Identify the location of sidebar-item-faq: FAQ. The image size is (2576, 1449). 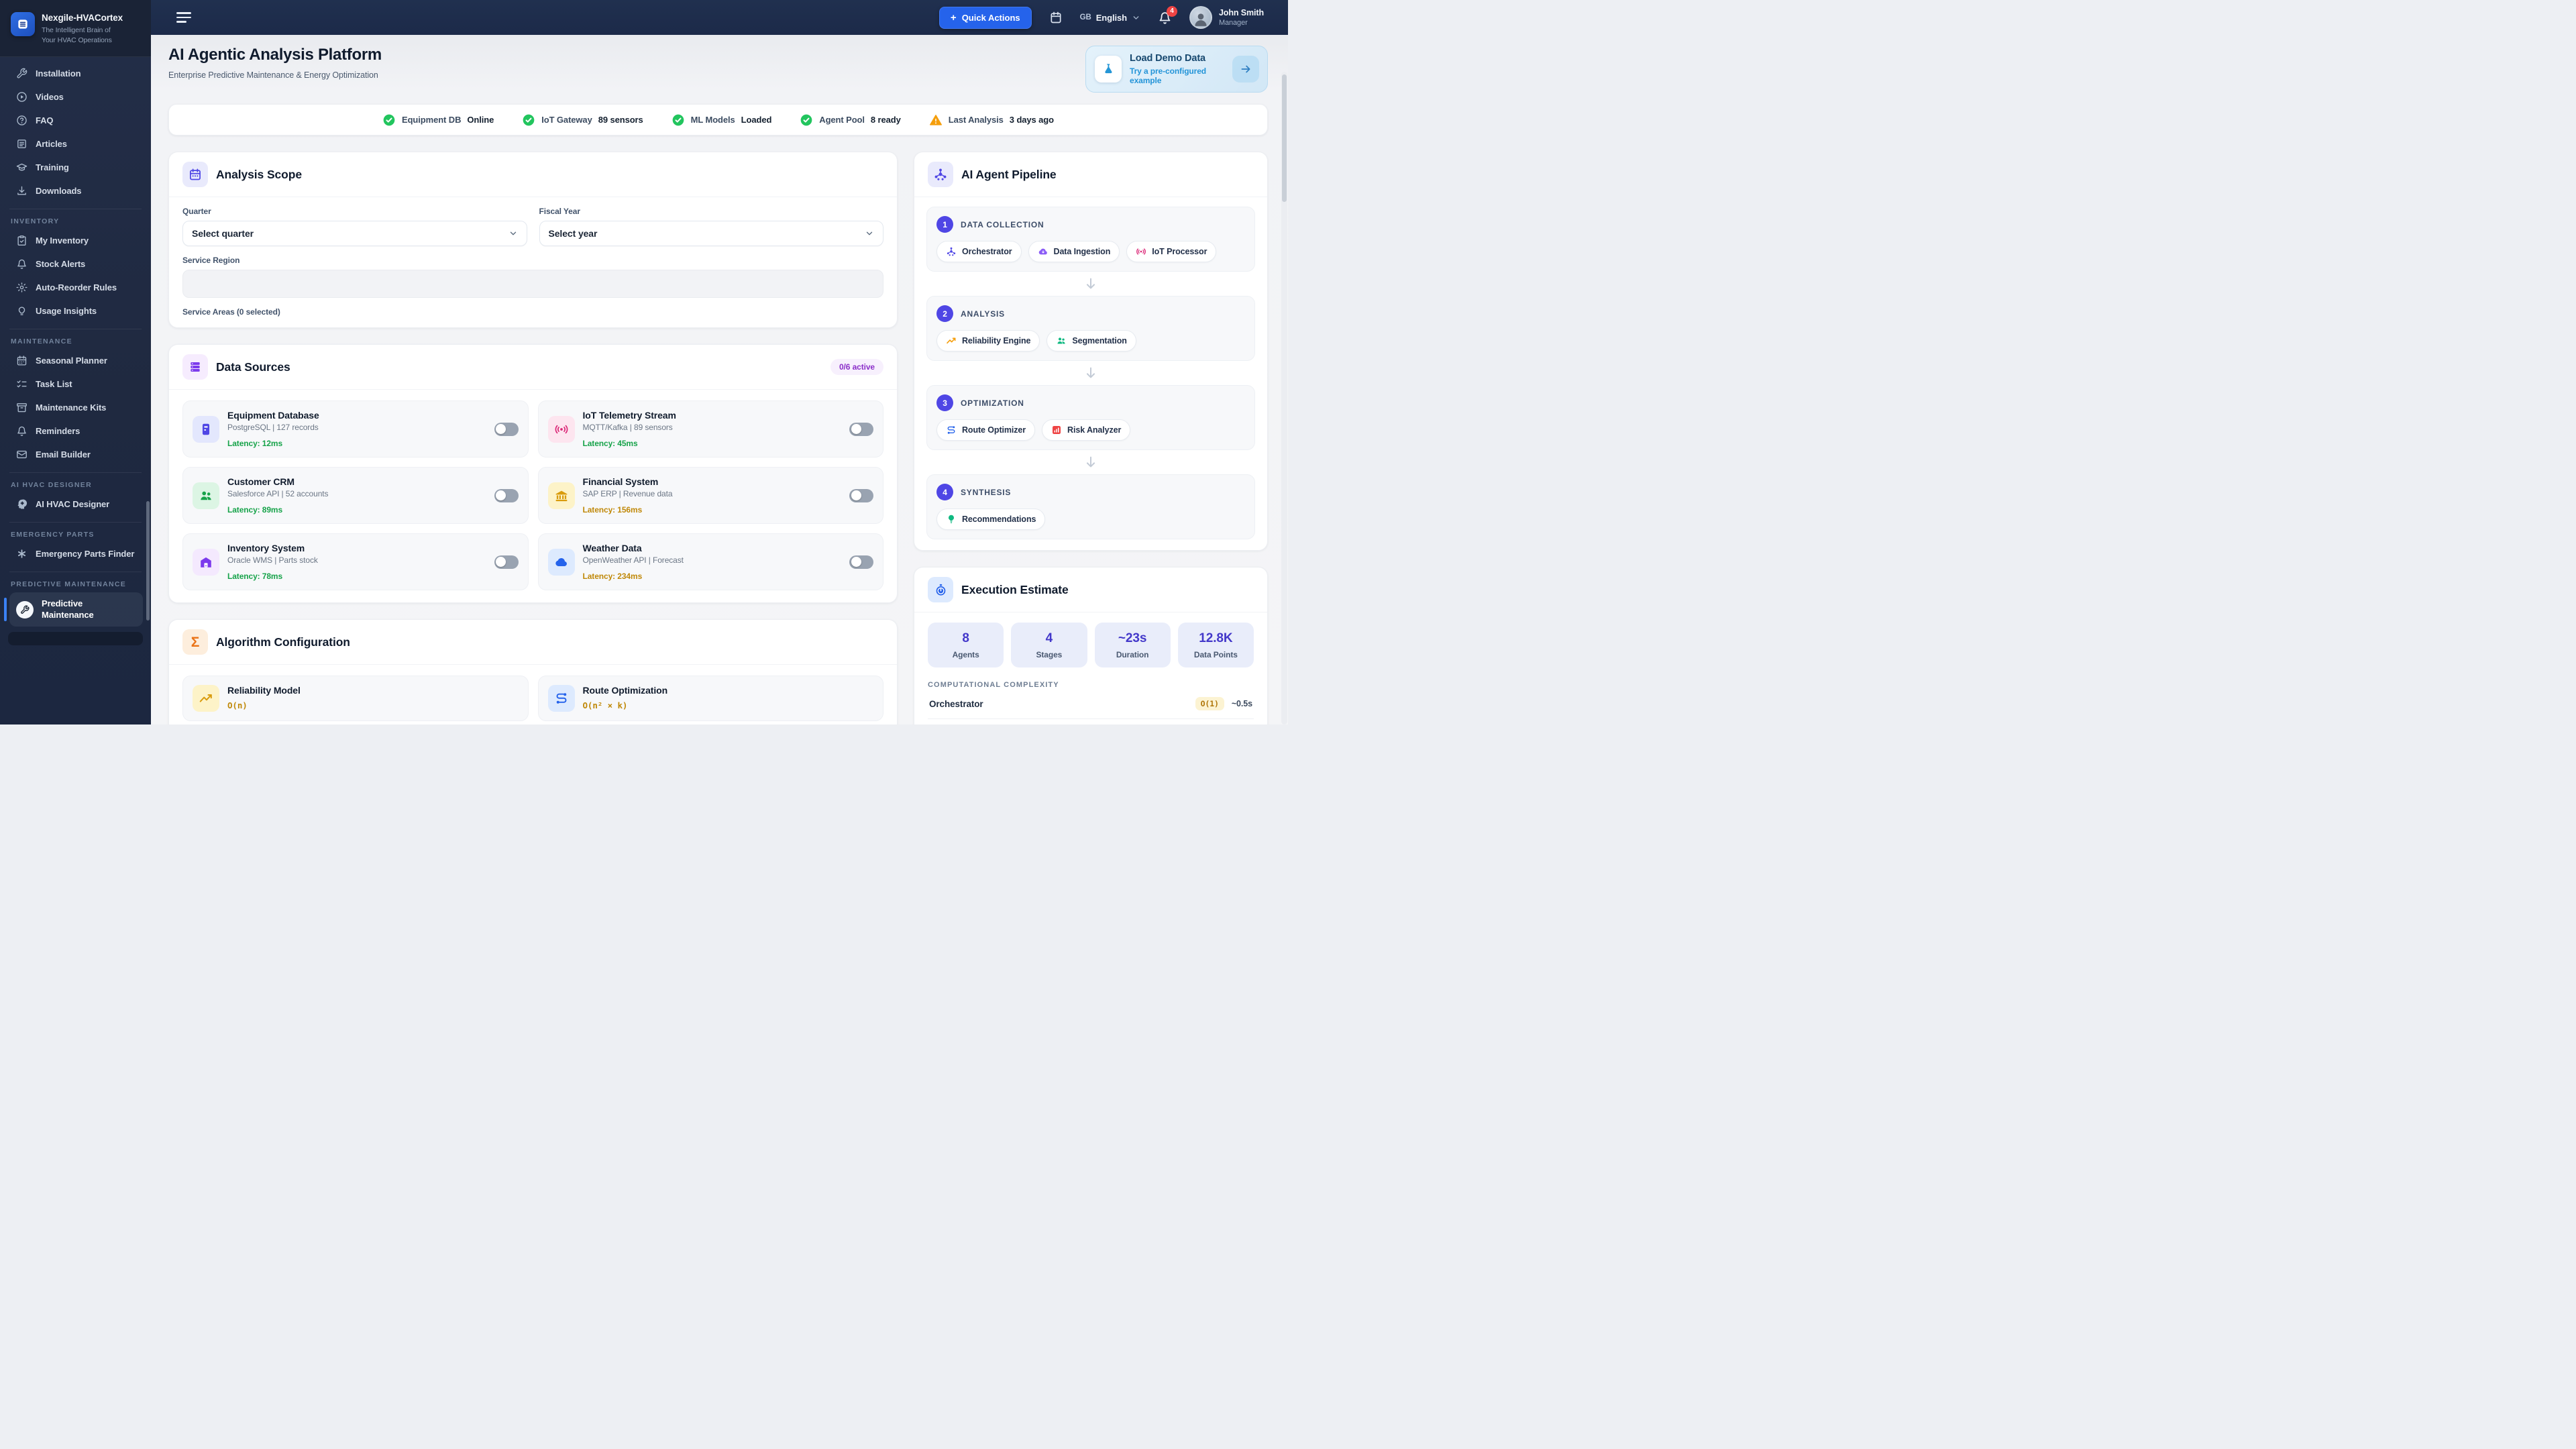
(75, 120).